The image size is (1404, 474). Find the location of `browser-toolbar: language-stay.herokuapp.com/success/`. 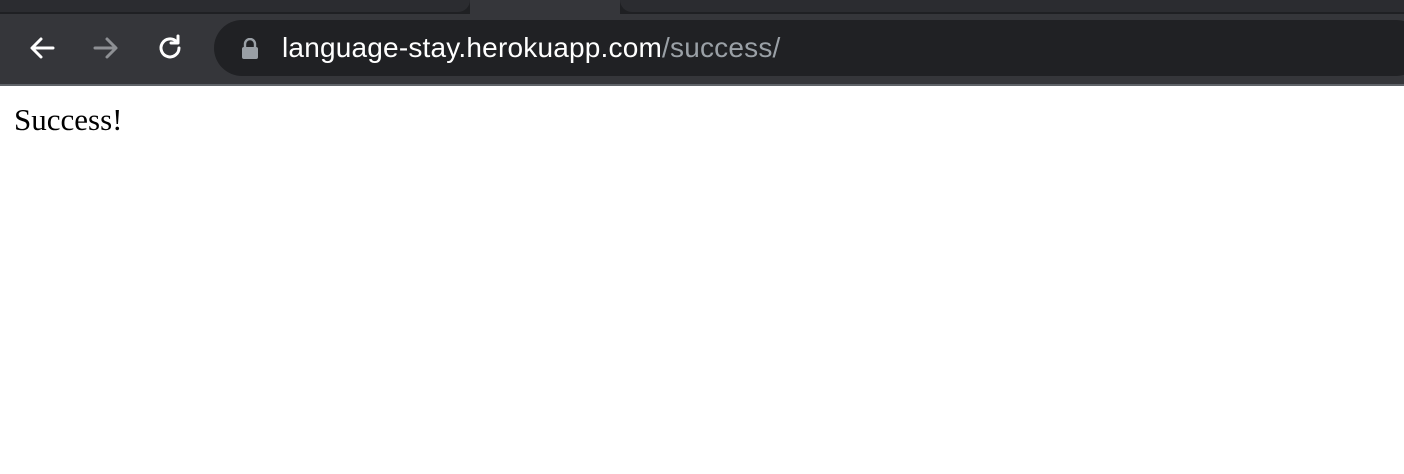

browser-toolbar: language-stay.herokuapp.com/success/ is located at coordinates (702, 49).